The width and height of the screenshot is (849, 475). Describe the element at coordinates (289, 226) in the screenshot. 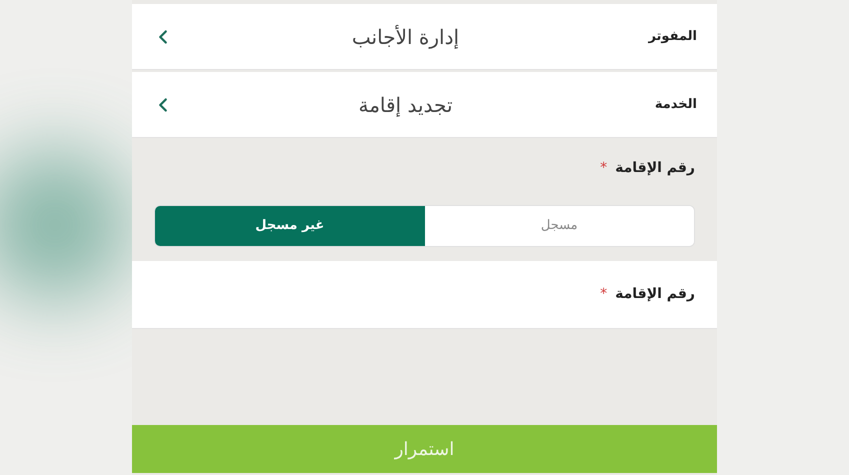

I see `segment-option: غير مسجل` at that location.